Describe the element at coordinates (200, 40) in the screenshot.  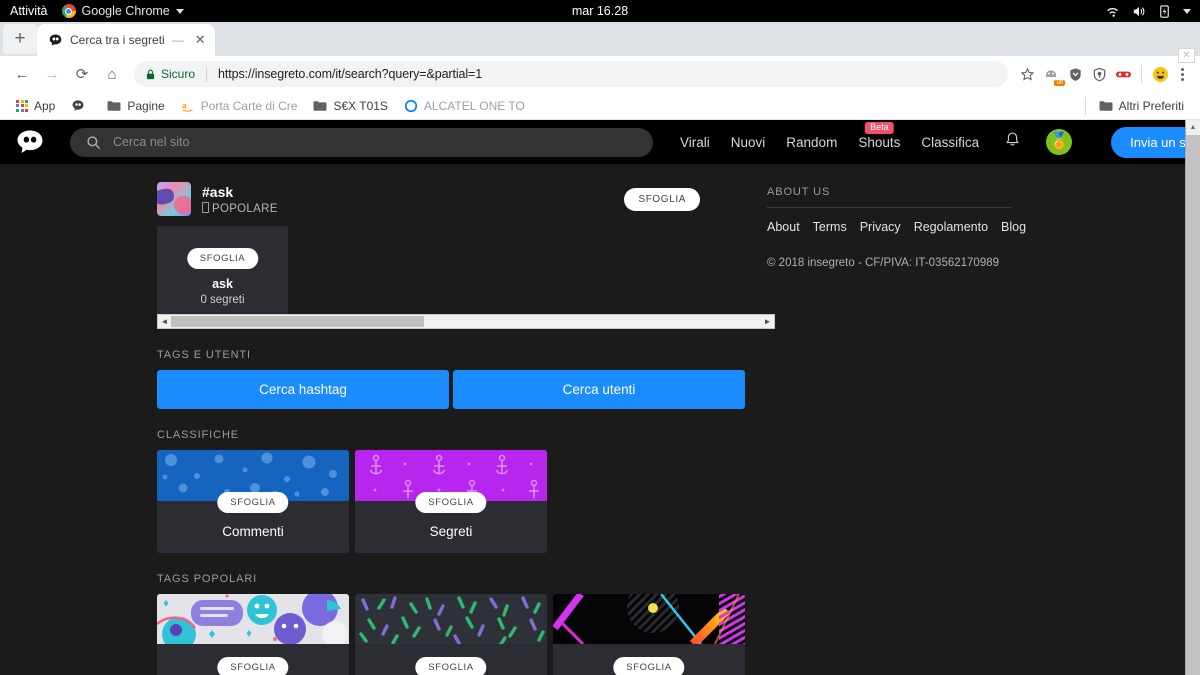
I see `tab-close-icon: ✕` at that location.